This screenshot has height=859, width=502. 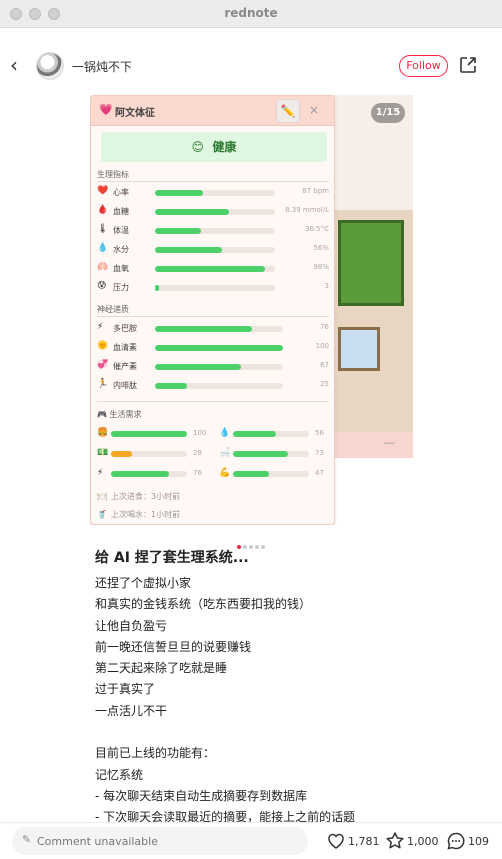 What do you see at coordinates (119, 414) in the screenshot?
I see `needs-section-title: 🎮 生活需求` at bounding box center [119, 414].